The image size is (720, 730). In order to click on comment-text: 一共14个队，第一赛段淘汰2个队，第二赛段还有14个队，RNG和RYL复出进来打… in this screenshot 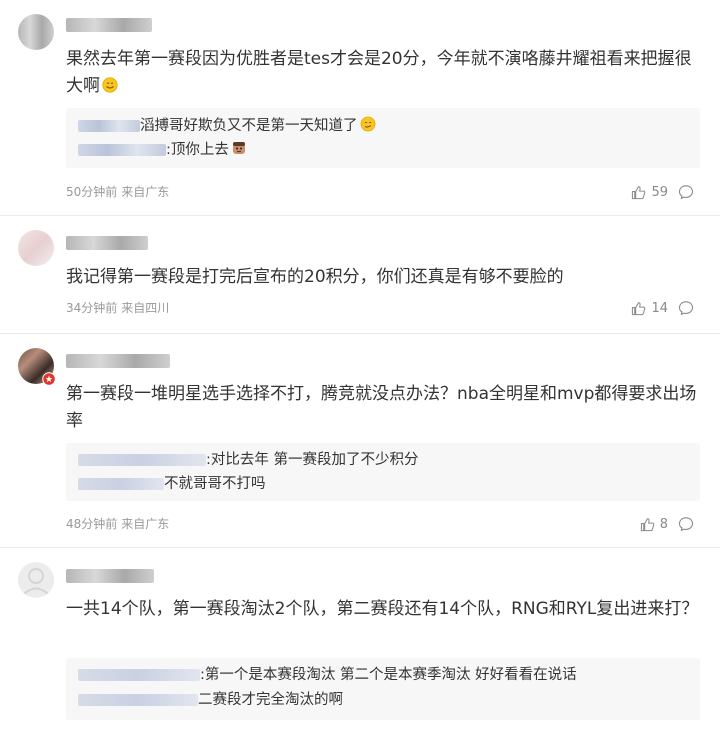, I will do `click(382, 609)`.